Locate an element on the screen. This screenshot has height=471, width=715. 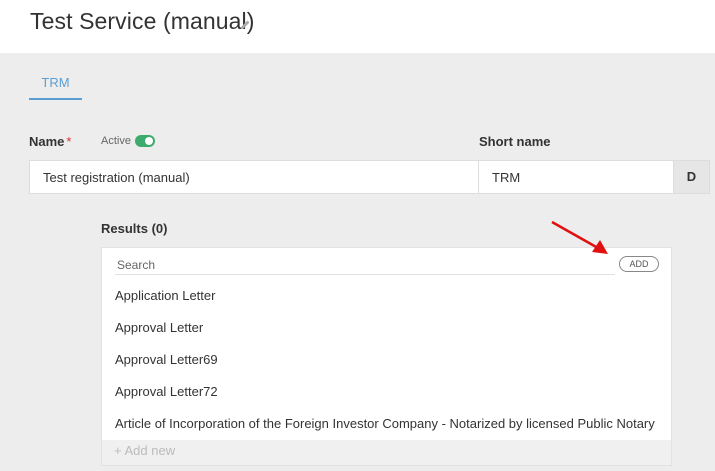
list-item: Approval Letter is located at coordinates (159, 327).